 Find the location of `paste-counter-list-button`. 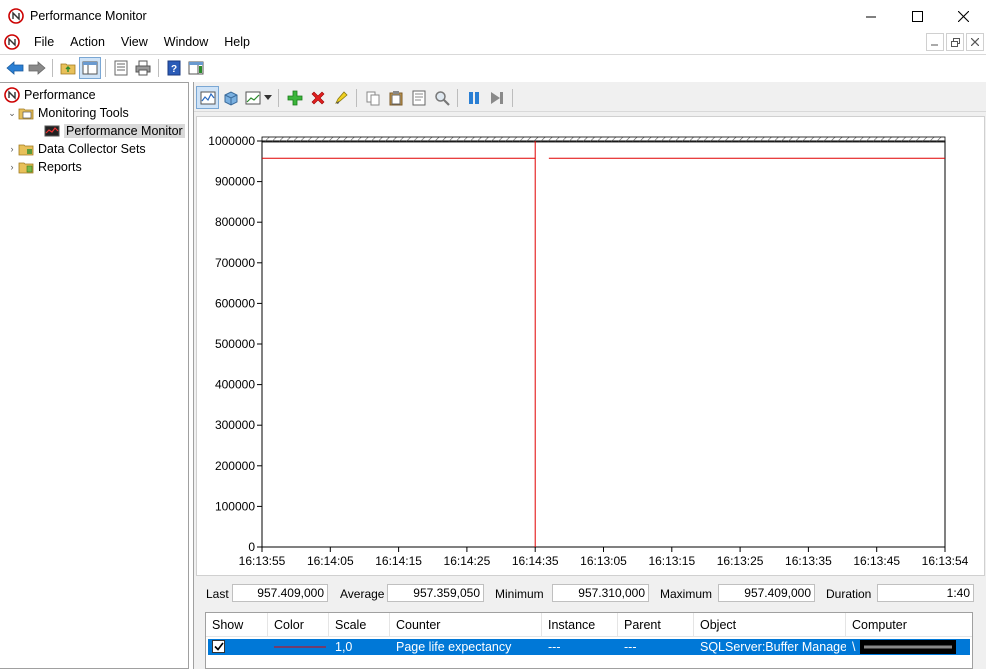

paste-counter-list-button is located at coordinates (395, 97).